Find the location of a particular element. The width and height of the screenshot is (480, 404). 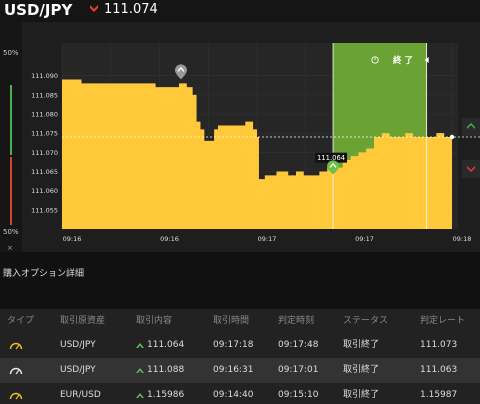

current-price-dot is located at coordinates (452, 137).